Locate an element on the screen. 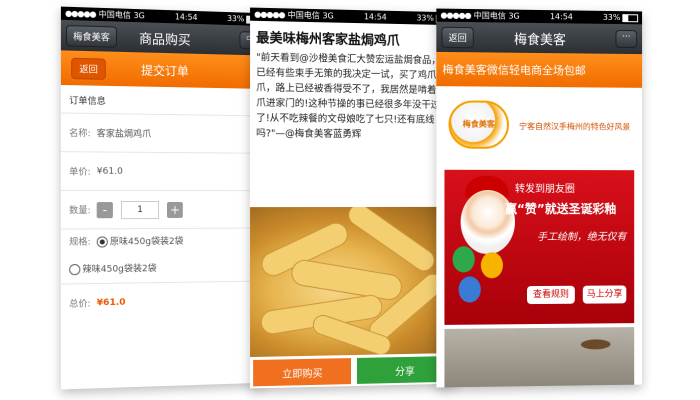  name-row: 名称: 客家盐焗鸡爪 is located at coordinates (163, 132).